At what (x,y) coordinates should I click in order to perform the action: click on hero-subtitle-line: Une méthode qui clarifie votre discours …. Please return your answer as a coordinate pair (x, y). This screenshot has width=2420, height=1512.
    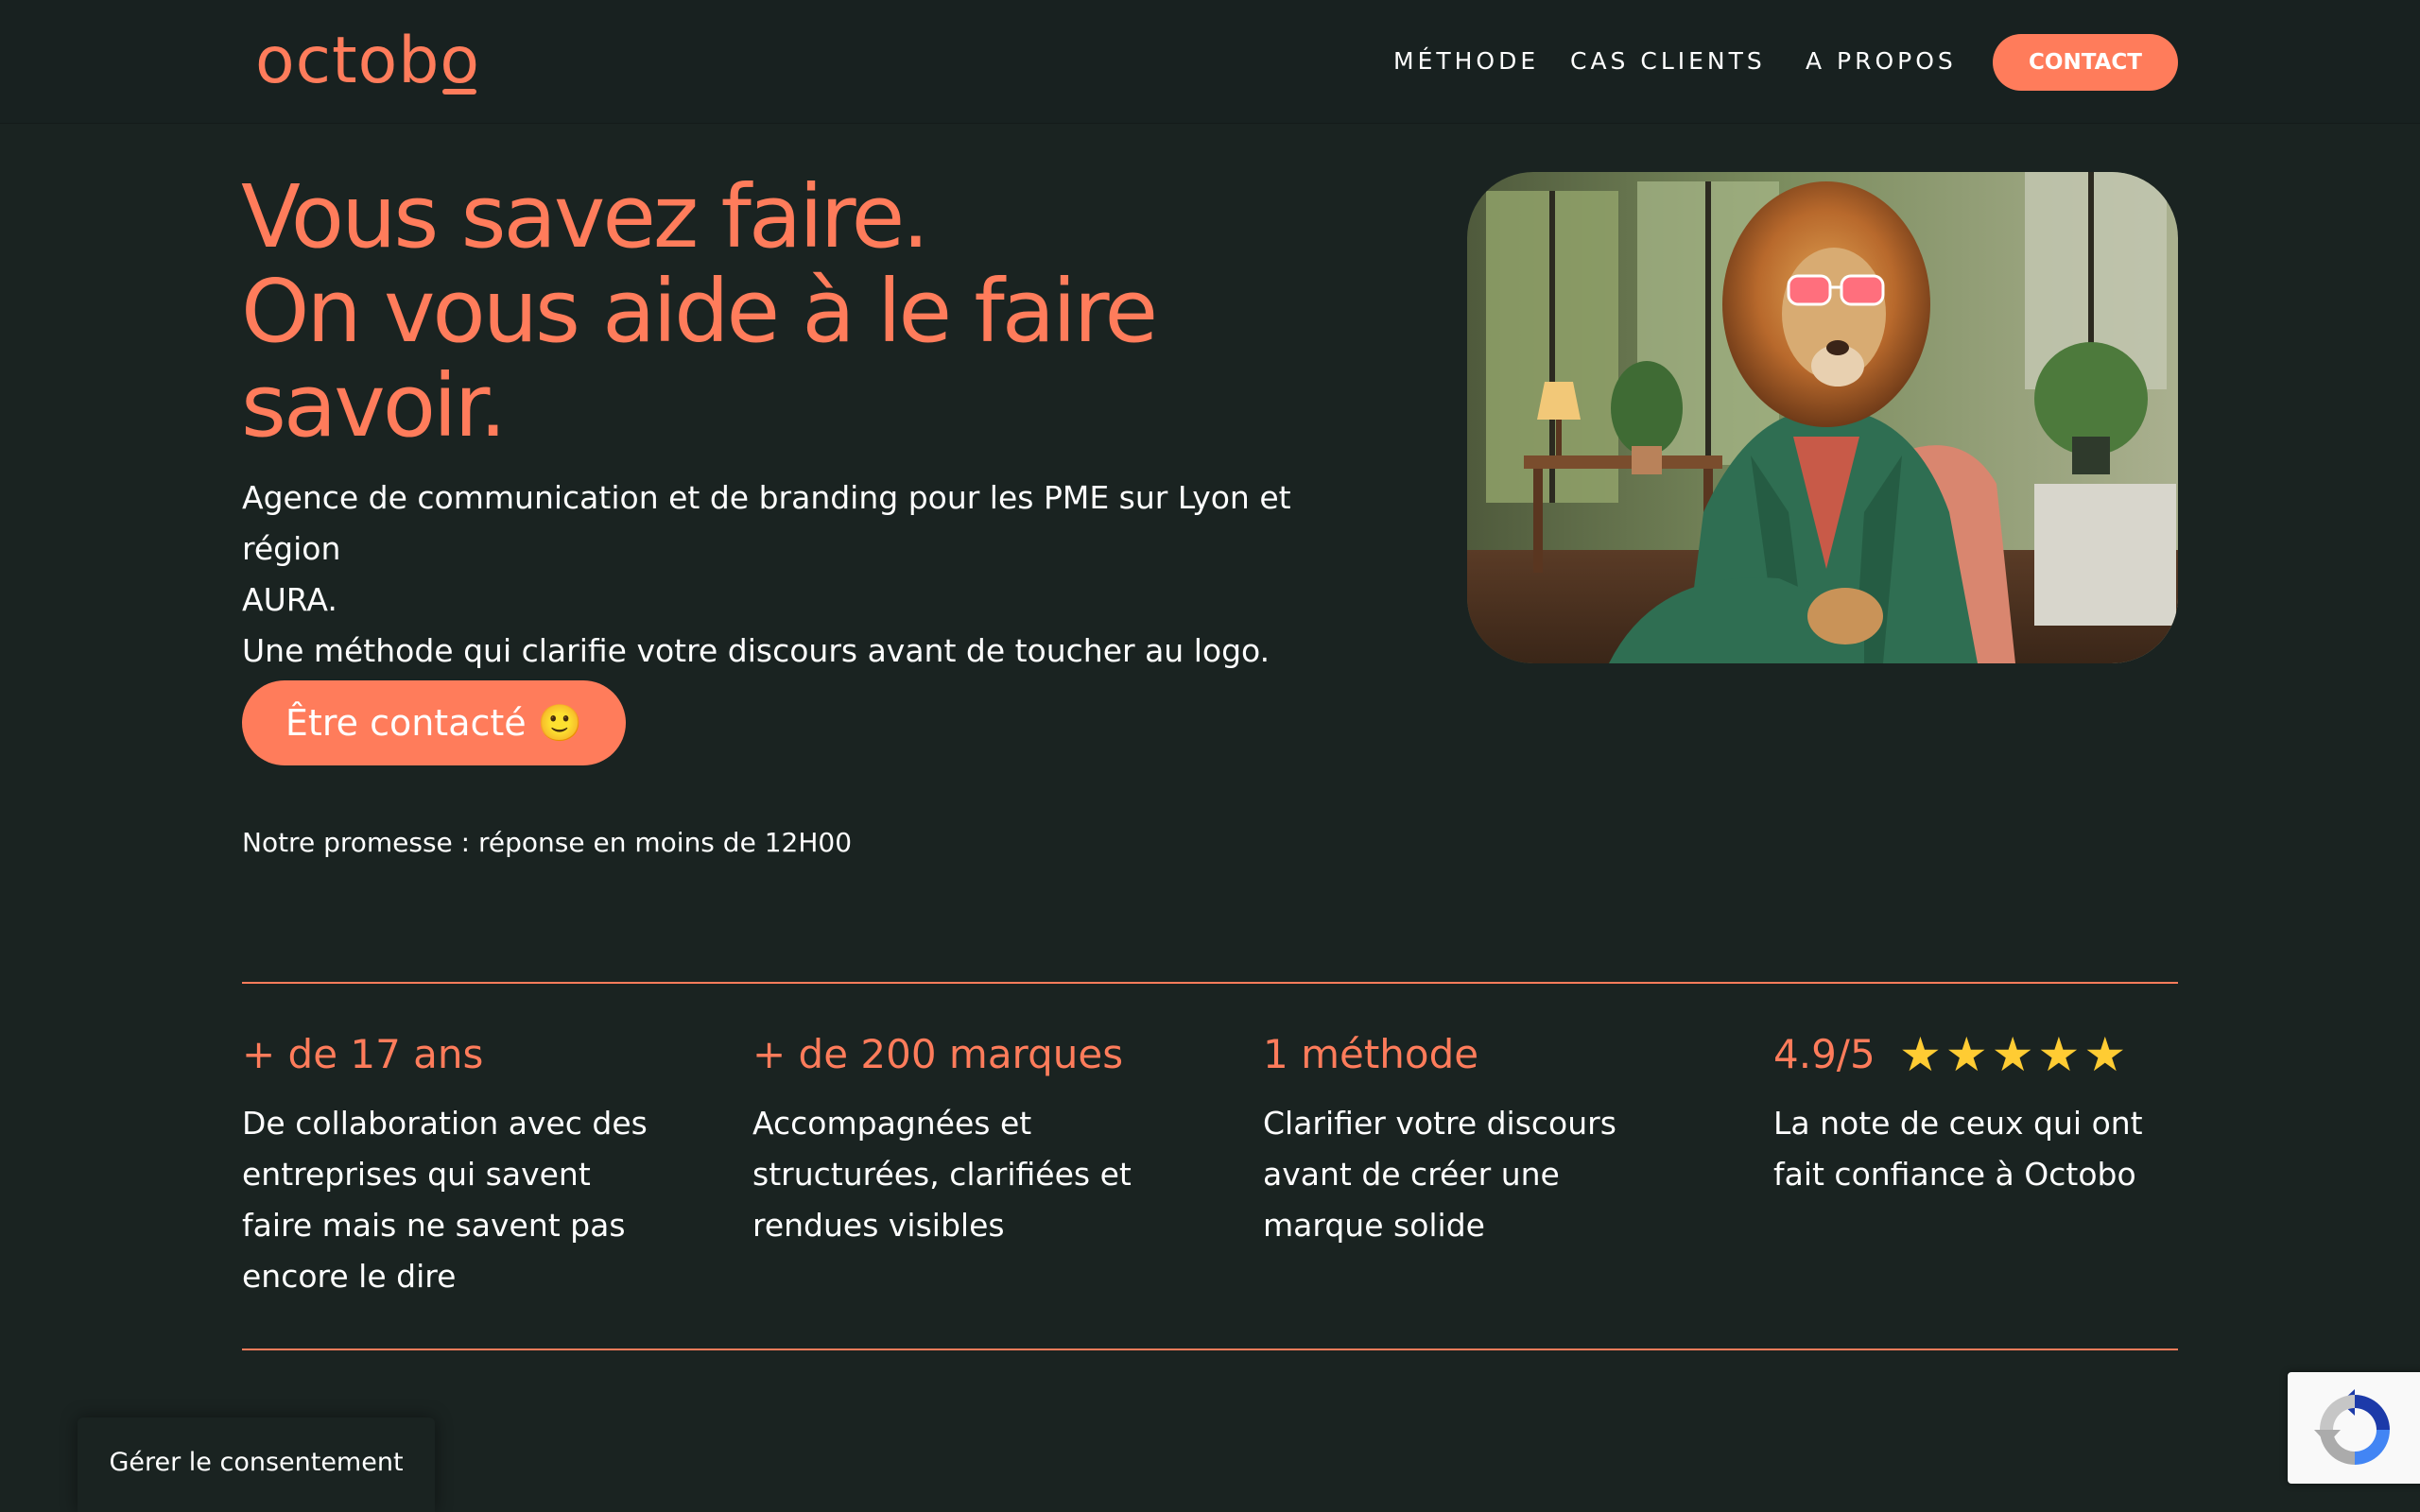
    Looking at the image, I should click on (756, 650).